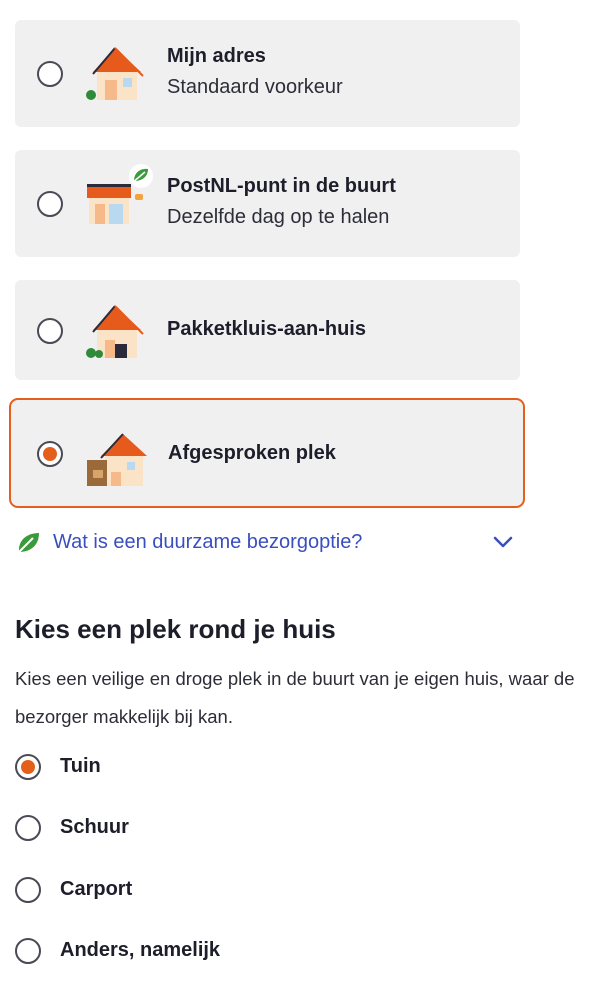 This screenshot has height=981, width=613. Describe the element at coordinates (28, 767) in the screenshot. I see `radio-tuin` at that location.